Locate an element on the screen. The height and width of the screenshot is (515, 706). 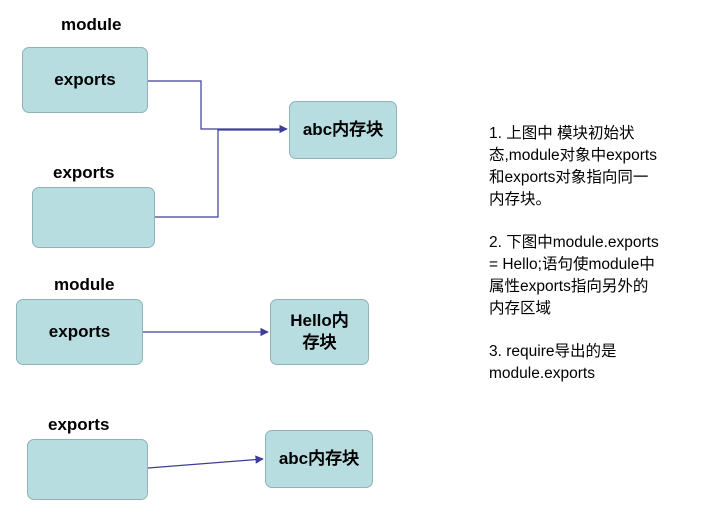
bottom-abc-memory-text: abc内存块 is located at coordinates (319, 458).